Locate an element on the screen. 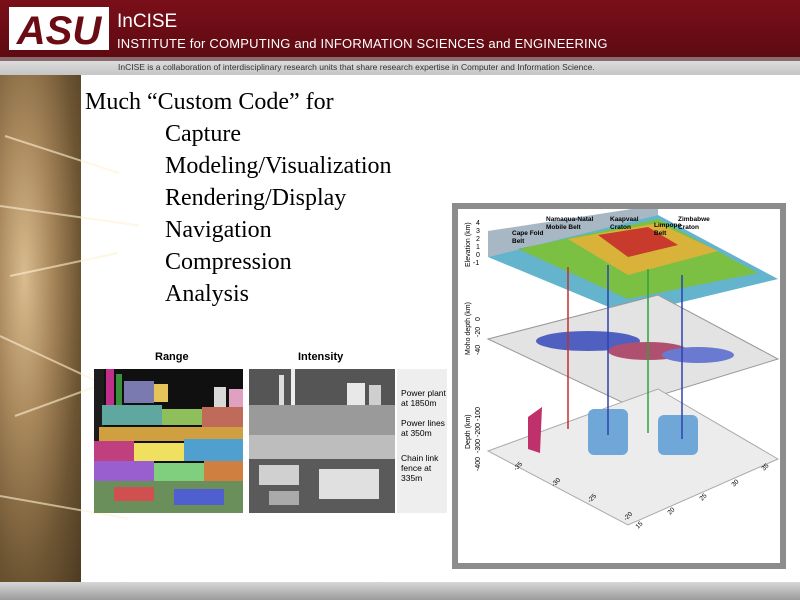  elevation-tick: 4 is located at coordinates (478, 223).